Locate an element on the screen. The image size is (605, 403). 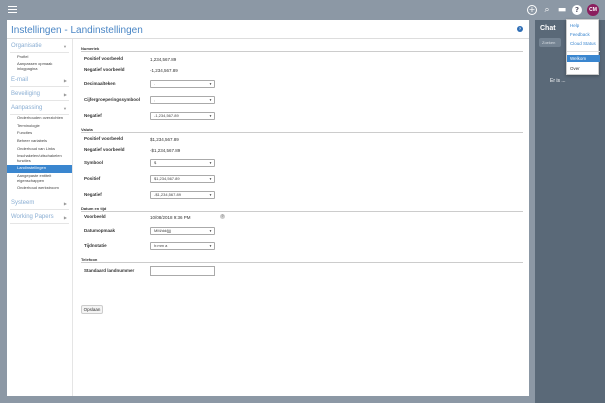
sidebar-section-beveiliging: Beveiliging ▶ is located at coordinates (39, 95).